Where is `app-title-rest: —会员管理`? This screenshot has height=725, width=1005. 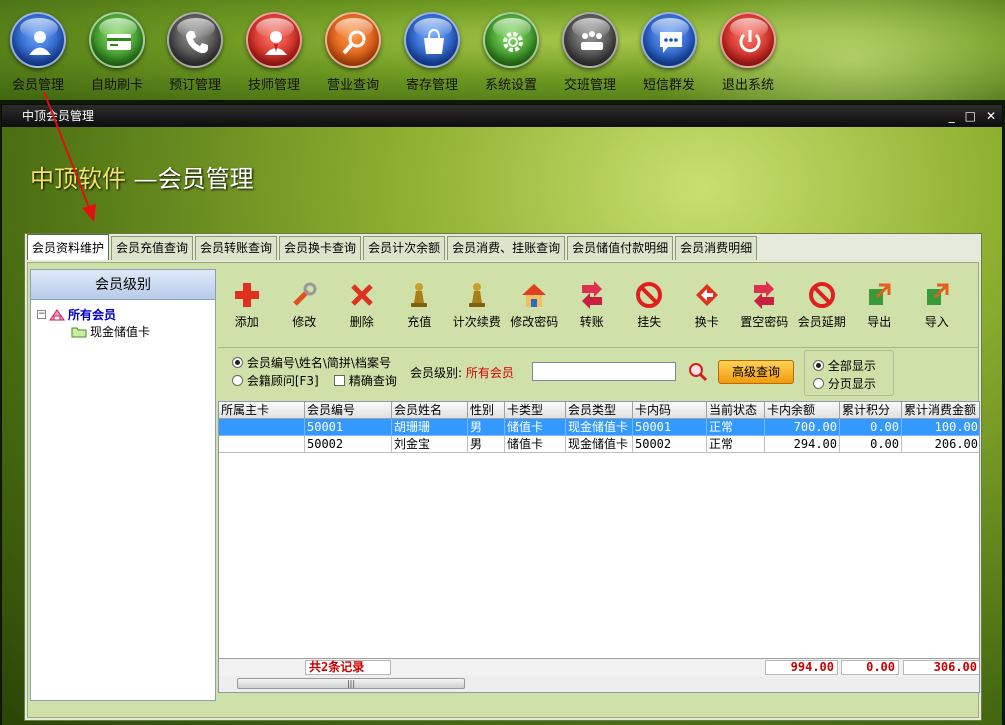
app-title-rest: —会员管理 is located at coordinates (190, 179).